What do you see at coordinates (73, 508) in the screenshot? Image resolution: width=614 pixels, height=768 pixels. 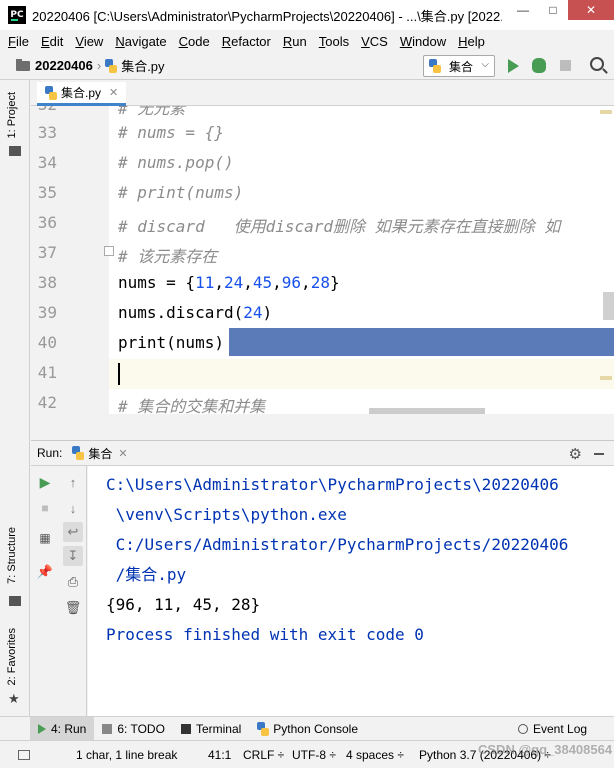 I see `down-arrow-icon: ↓` at bounding box center [73, 508].